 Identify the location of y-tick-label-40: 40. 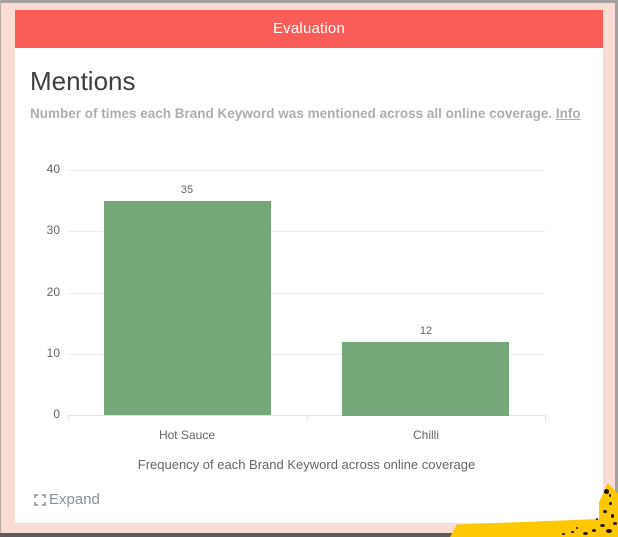
(53, 169).